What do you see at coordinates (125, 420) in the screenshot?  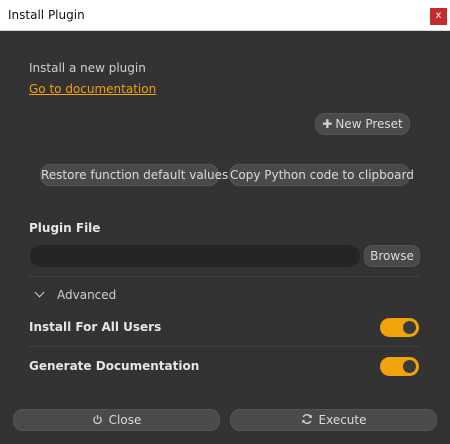 I see `close-label: Close` at bounding box center [125, 420].